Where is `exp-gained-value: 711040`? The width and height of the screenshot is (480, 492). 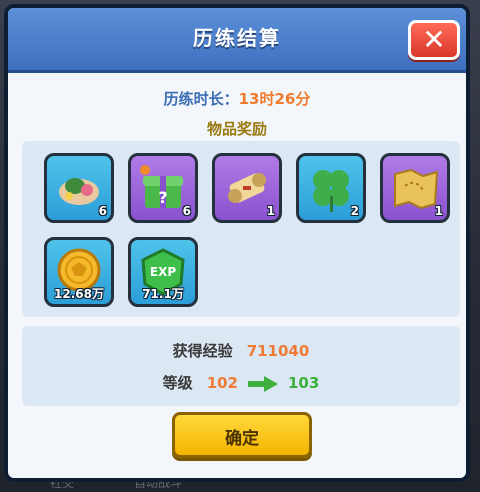 exp-gained-value: 711040 is located at coordinates (278, 351).